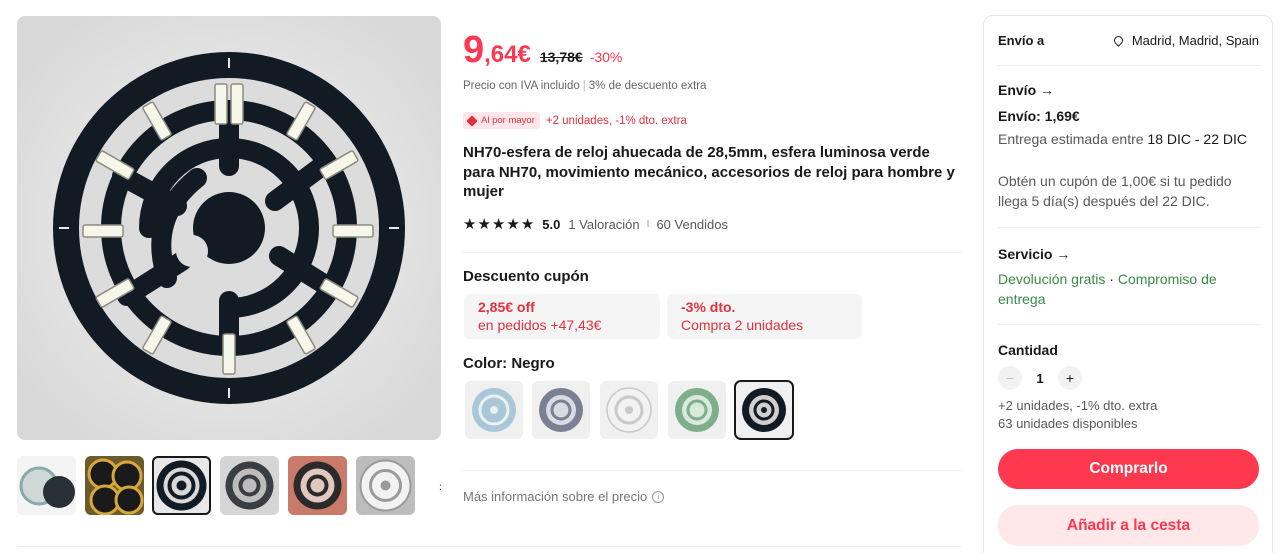  Describe the element at coordinates (474, 50) in the screenshot. I see `price-integer: 9` at that location.